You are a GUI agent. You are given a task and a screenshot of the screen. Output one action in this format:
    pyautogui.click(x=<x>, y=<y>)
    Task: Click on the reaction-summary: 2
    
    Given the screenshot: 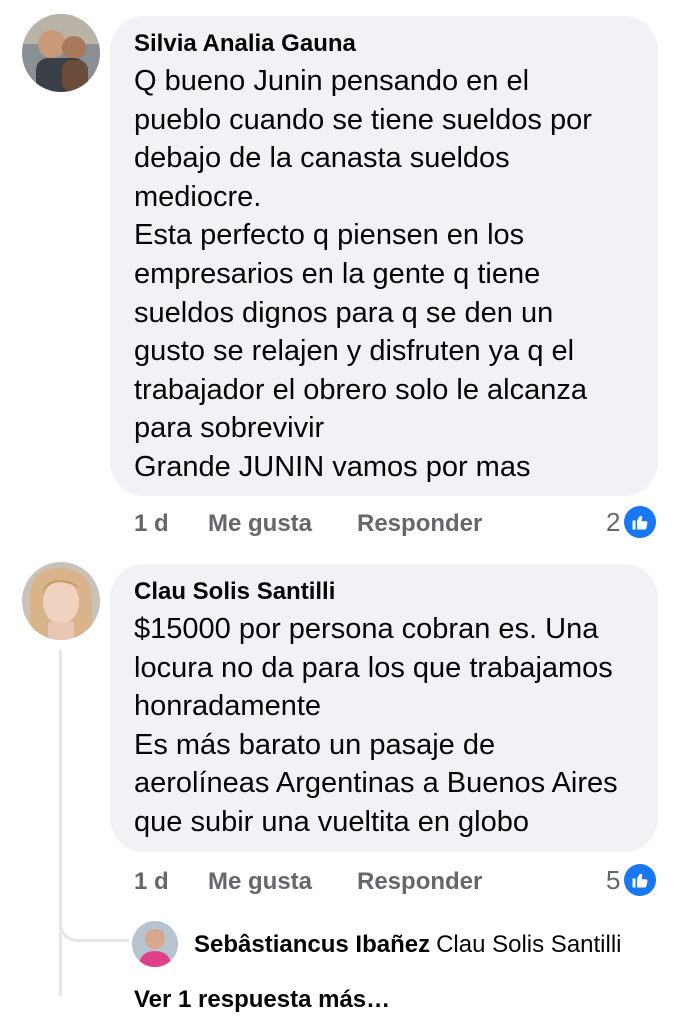 What is the action you would take?
    pyautogui.click(x=631, y=522)
    